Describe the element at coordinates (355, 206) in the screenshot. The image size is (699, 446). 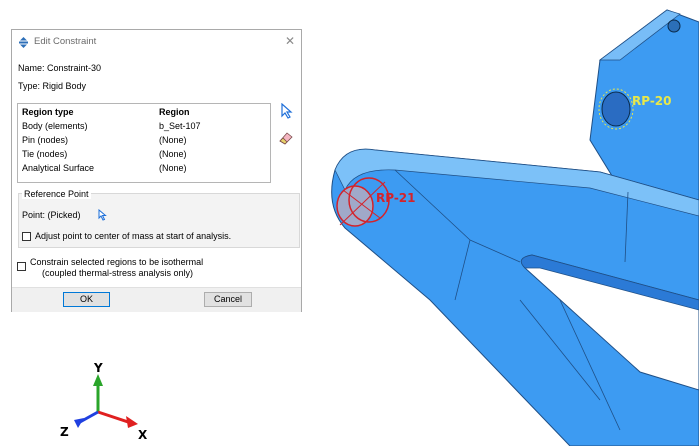
I see `rp21-hole` at that location.